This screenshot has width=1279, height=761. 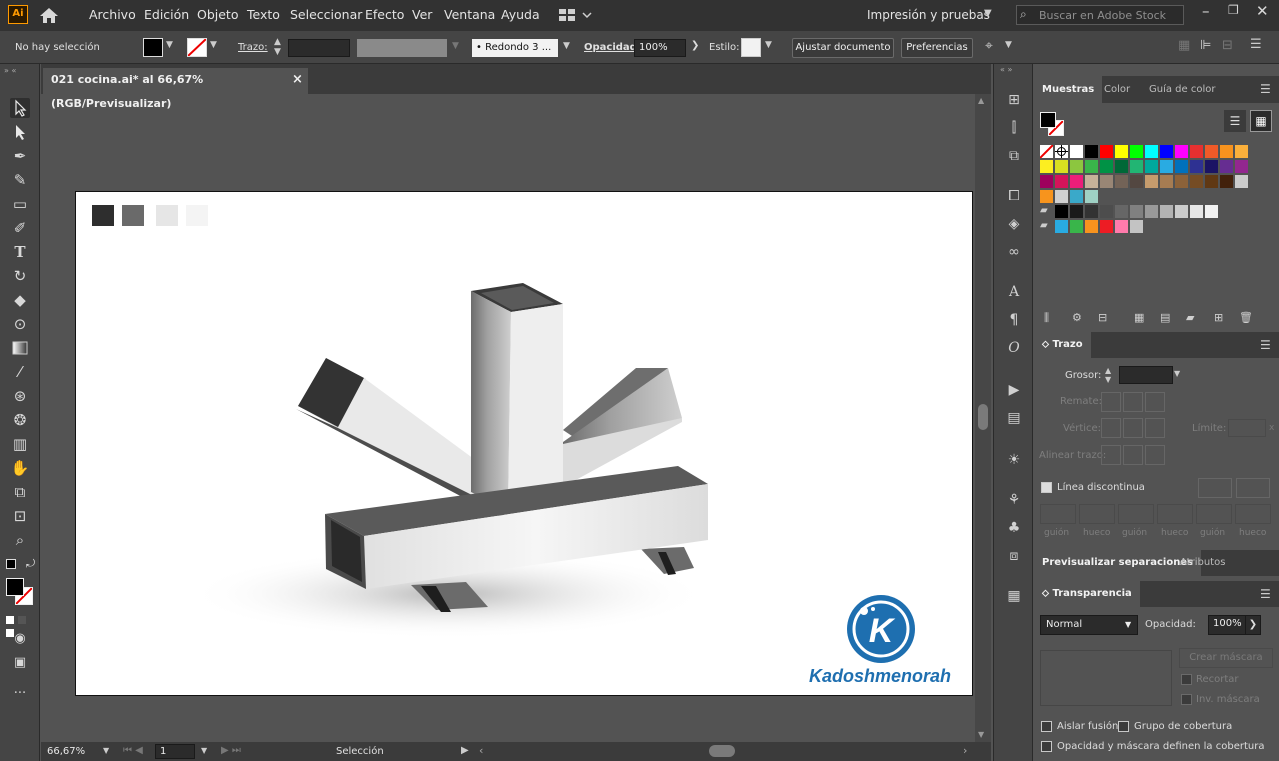 What do you see at coordinates (20, 228) in the screenshot?
I see `paintbrush-tool-icon: ✐` at bounding box center [20, 228].